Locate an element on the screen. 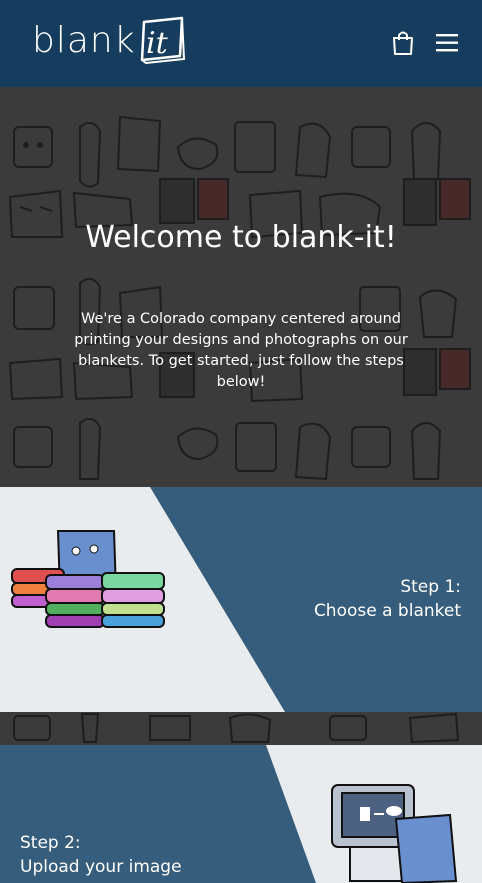 This screenshot has width=482, height=883. menu-icon is located at coordinates (447, 43).